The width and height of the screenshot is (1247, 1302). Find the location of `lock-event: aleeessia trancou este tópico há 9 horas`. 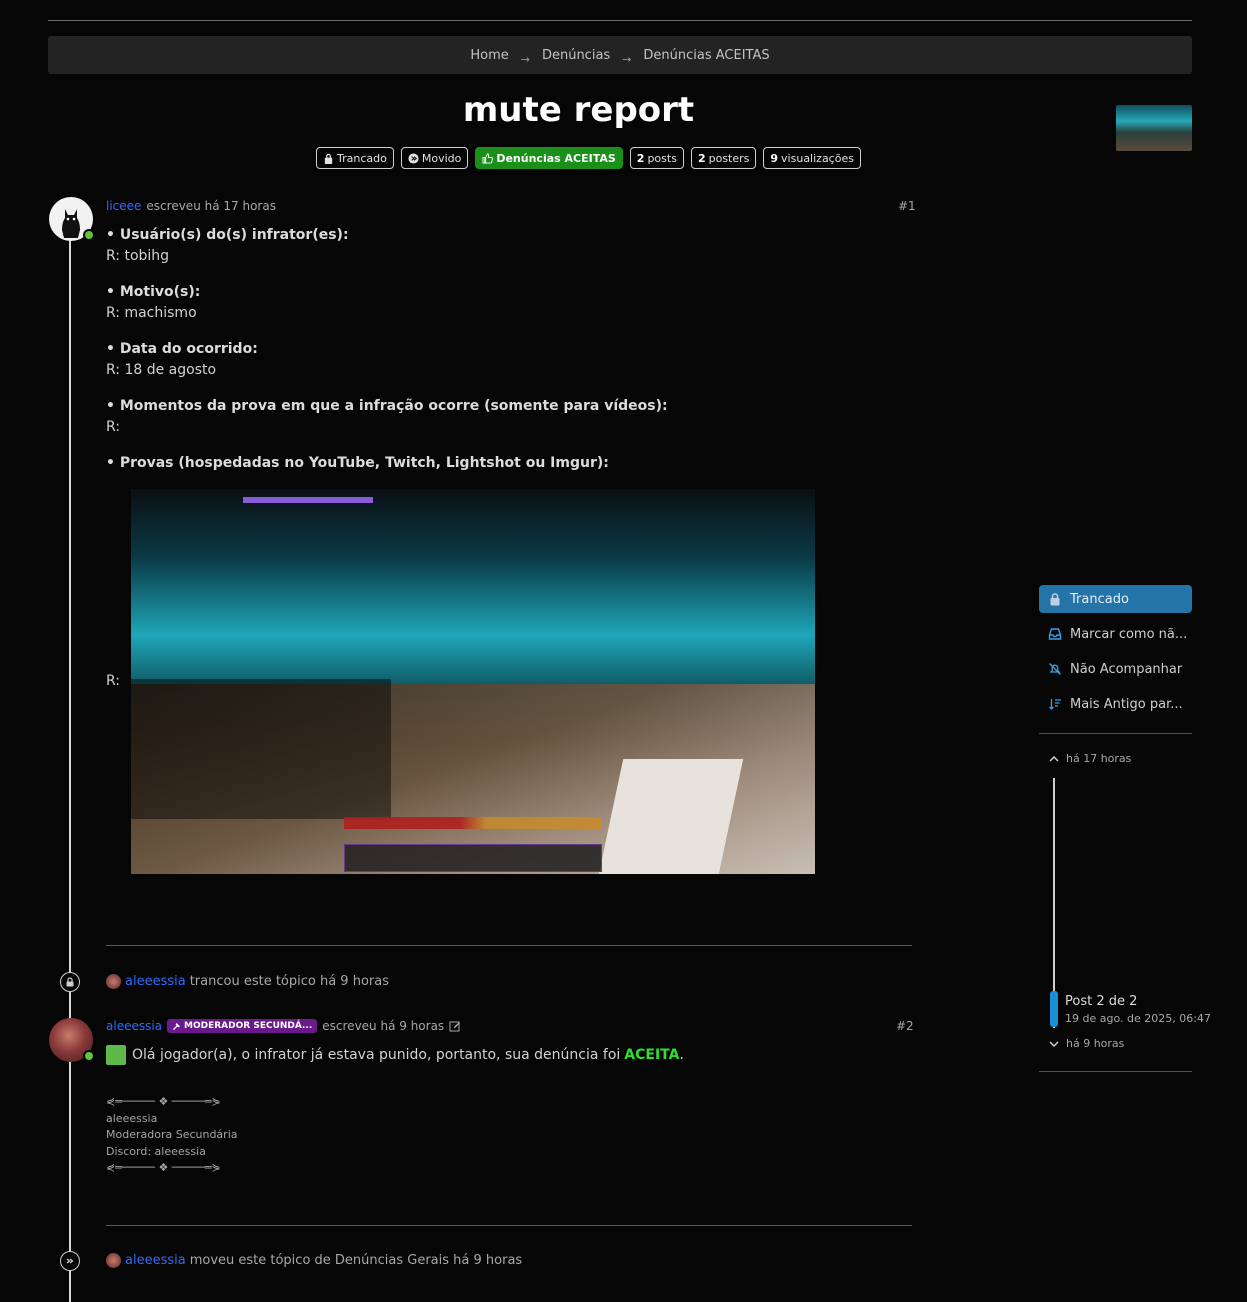

lock-event: aleeessia trancou este tópico há 9 horas is located at coordinates (247, 981).